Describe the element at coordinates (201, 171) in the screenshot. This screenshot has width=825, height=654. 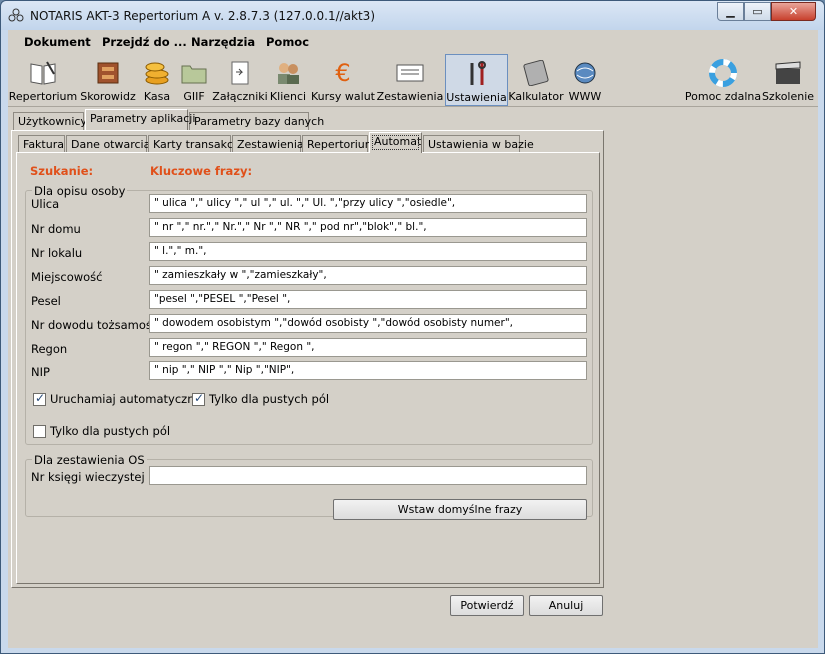
I see `keys-header: Kluczowe frazy:` at that location.